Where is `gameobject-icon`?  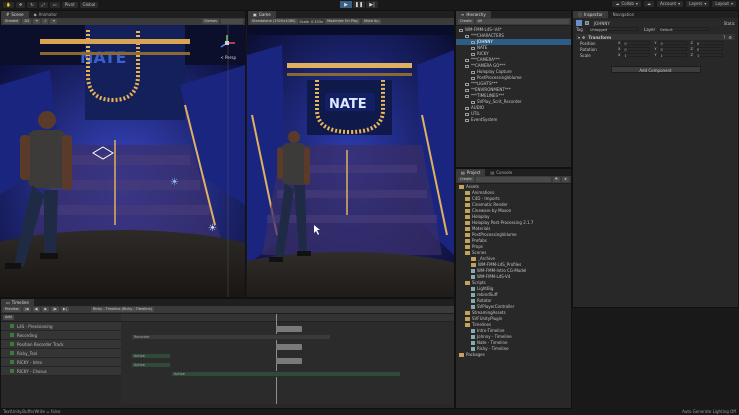 gameobject-icon is located at coordinates (467, 120).